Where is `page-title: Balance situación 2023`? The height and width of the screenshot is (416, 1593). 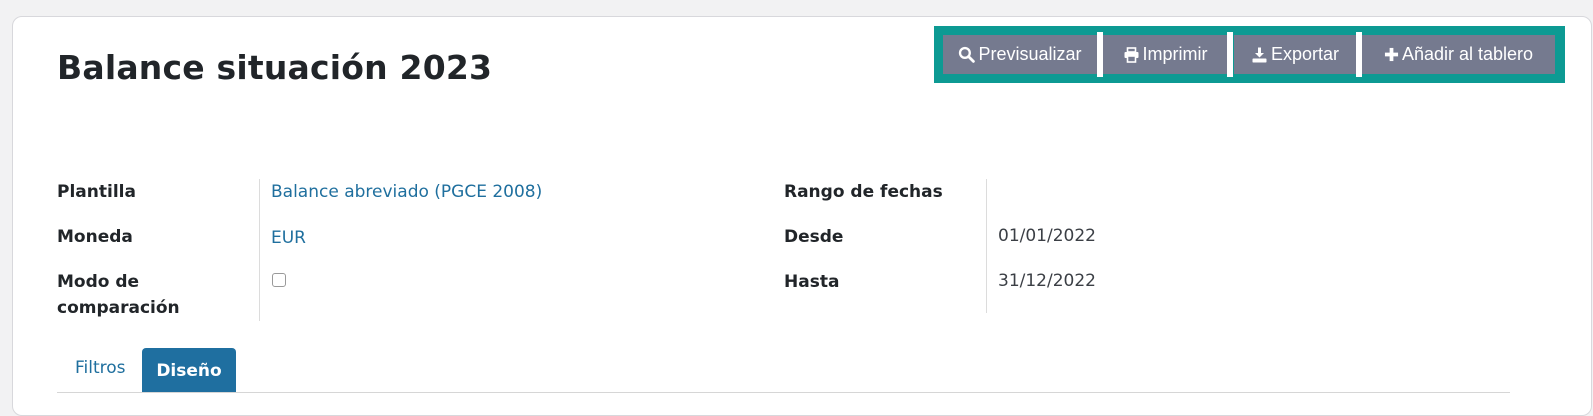
page-title: Balance situación 2023 is located at coordinates (275, 67).